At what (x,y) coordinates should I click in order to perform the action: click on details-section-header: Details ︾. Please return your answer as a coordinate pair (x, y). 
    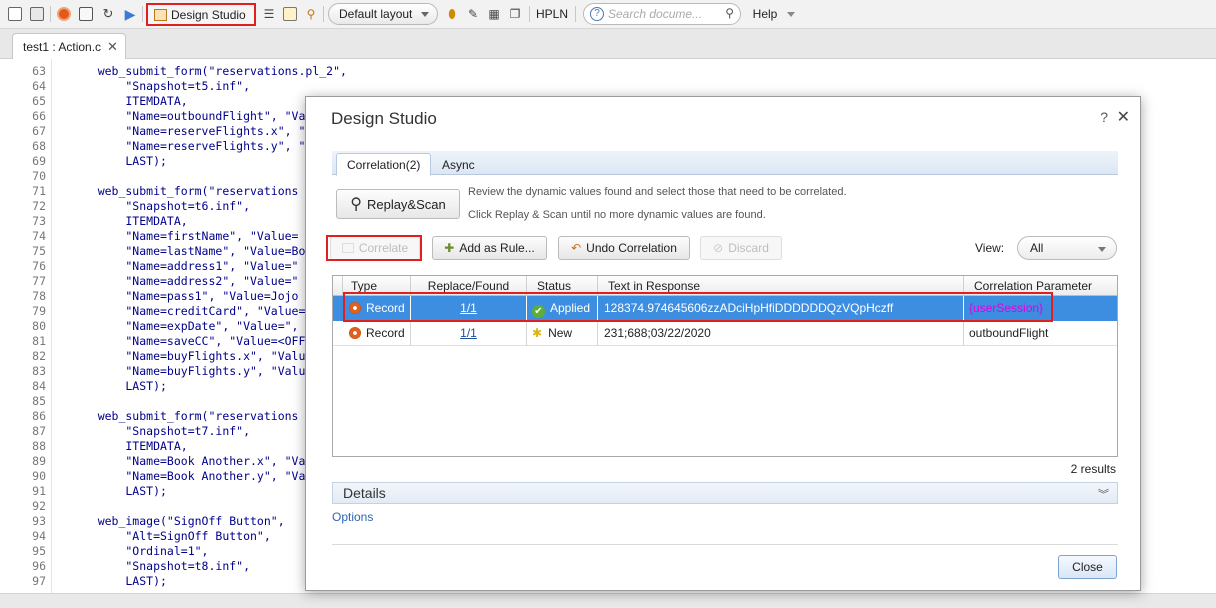
    Looking at the image, I should click on (725, 493).